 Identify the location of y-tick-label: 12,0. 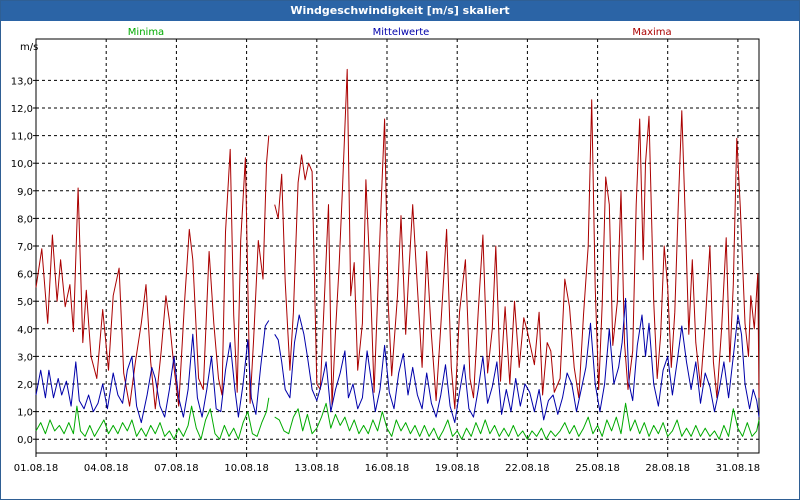
(22, 109).